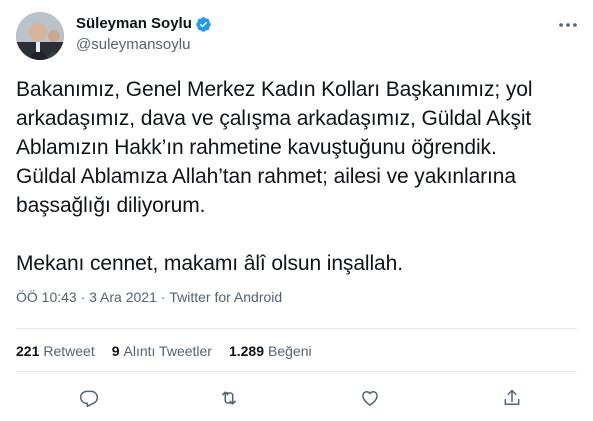 This screenshot has width=593, height=421. What do you see at coordinates (46, 297) in the screenshot?
I see `tweet-time: ÖÖ 10:43` at bounding box center [46, 297].